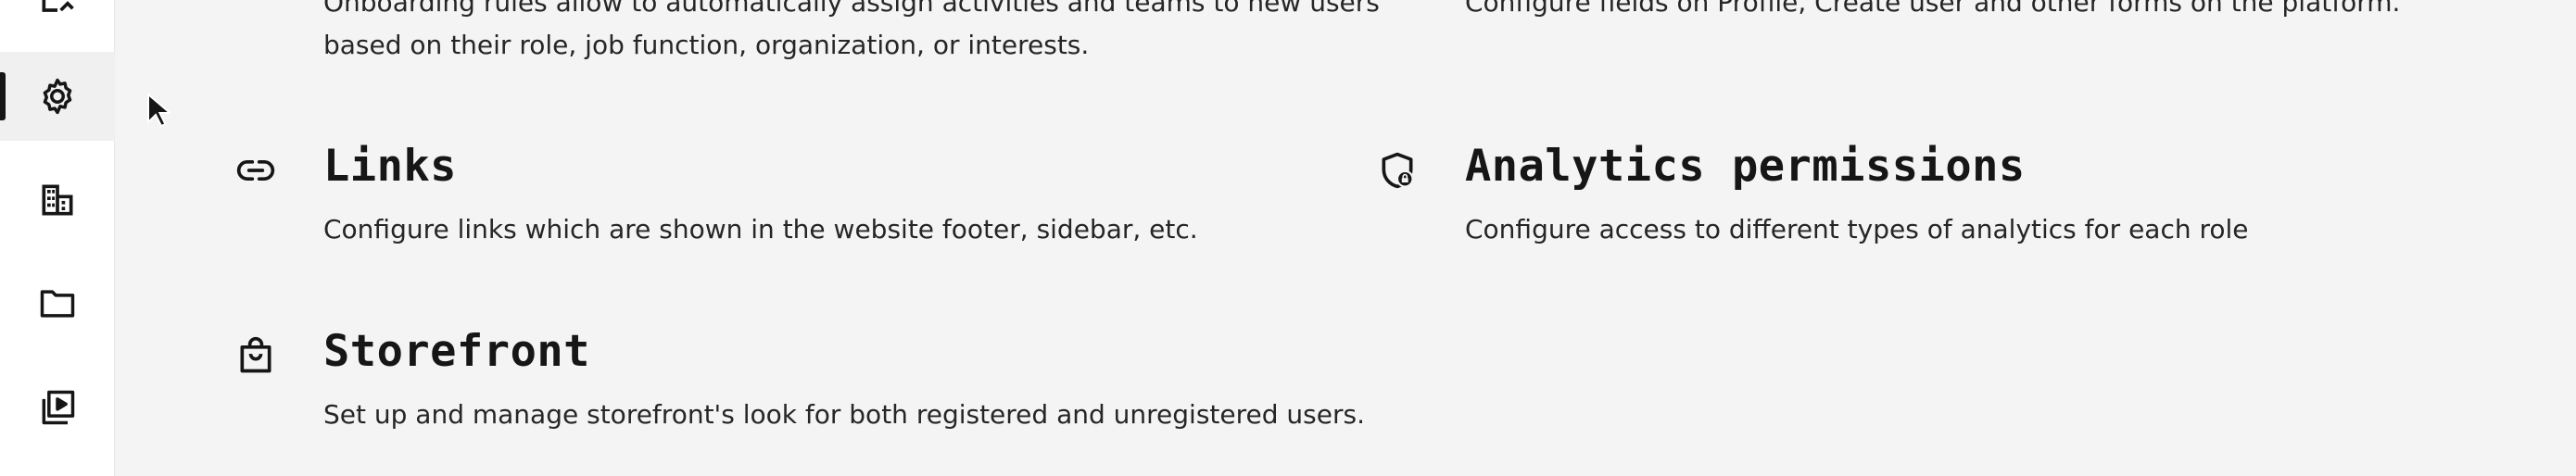  Describe the element at coordinates (58, 6) in the screenshot. I see `partial-icon` at that location.